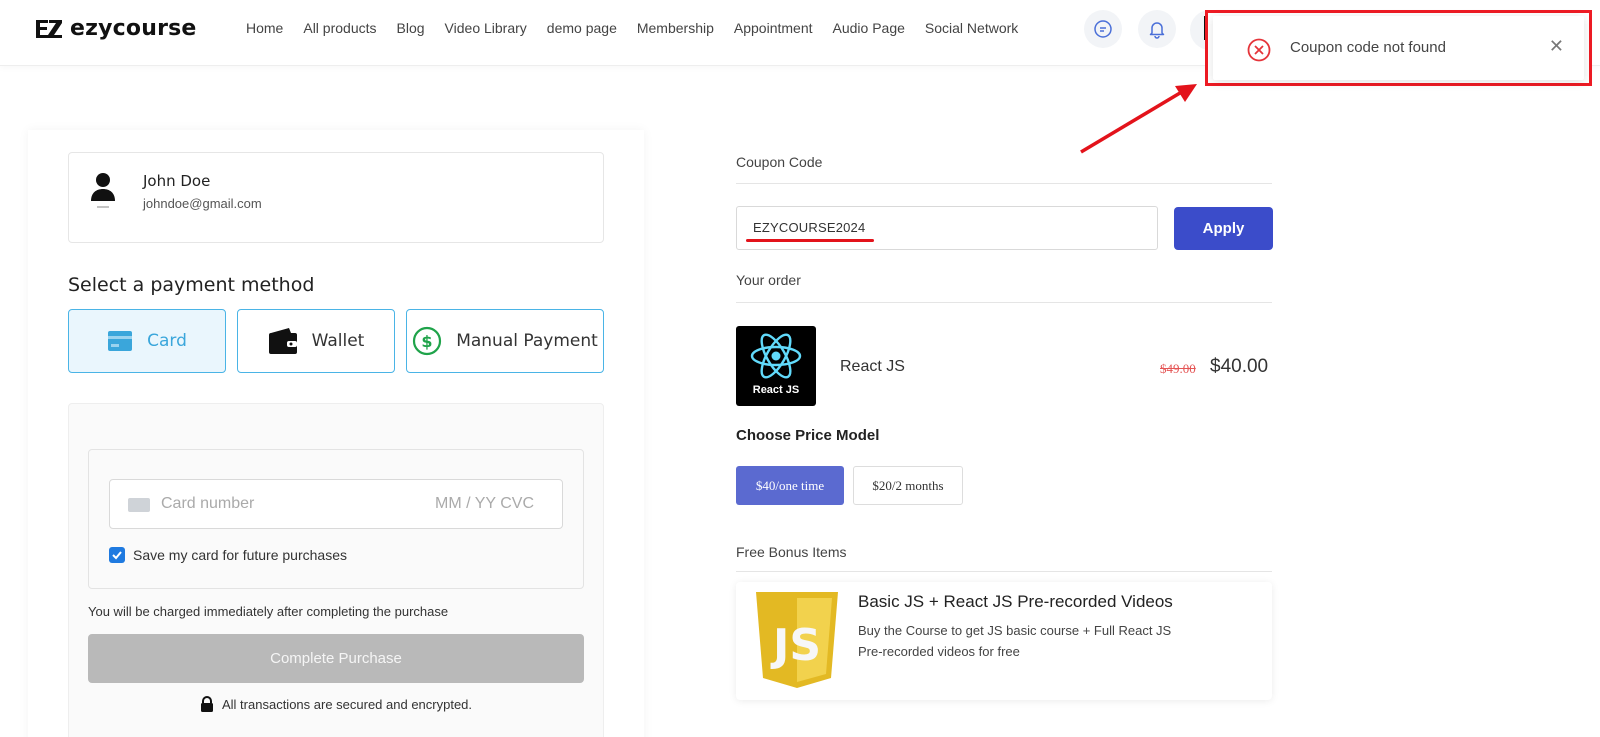 The width and height of the screenshot is (1600, 737). What do you see at coordinates (1223, 228) in the screenshot?
I see `apply-coupon-button: Apply` at bounding box center [1223, 228].